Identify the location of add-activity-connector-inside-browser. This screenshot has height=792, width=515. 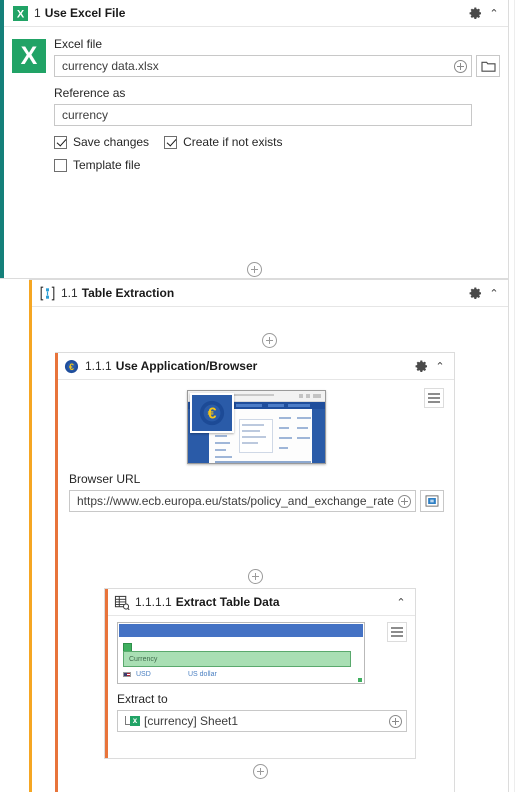
(255, 576).